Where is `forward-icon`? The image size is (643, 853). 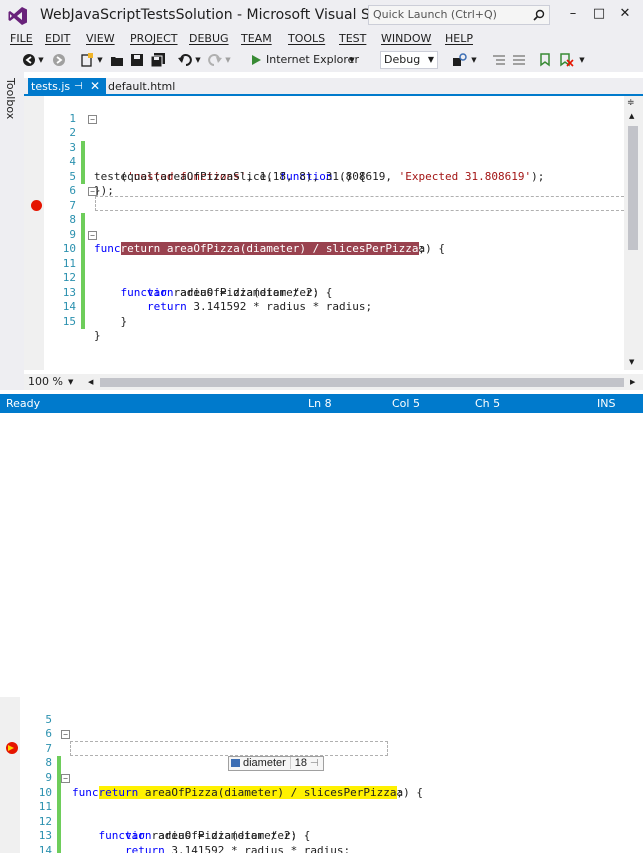
forward-icon is located at coordinates (59, 60).